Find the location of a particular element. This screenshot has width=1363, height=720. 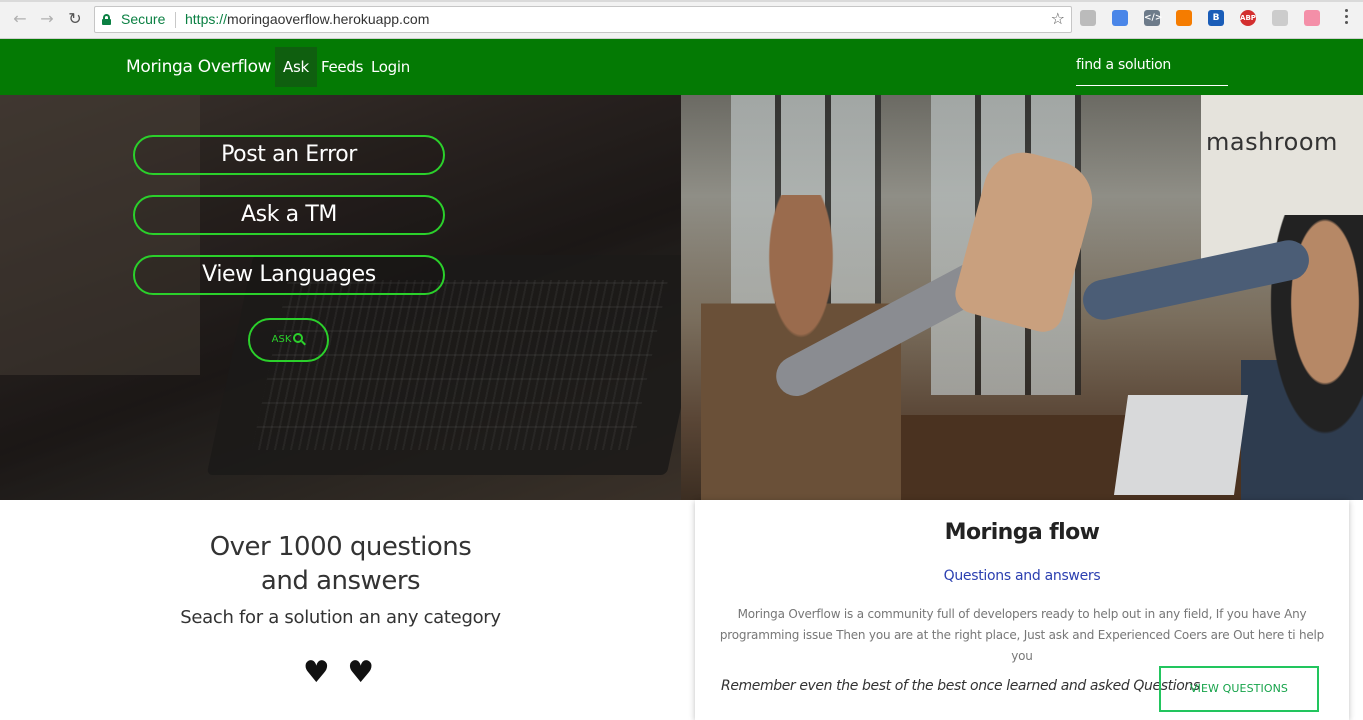

b-icon: B is located at coordinates (1216, 18).